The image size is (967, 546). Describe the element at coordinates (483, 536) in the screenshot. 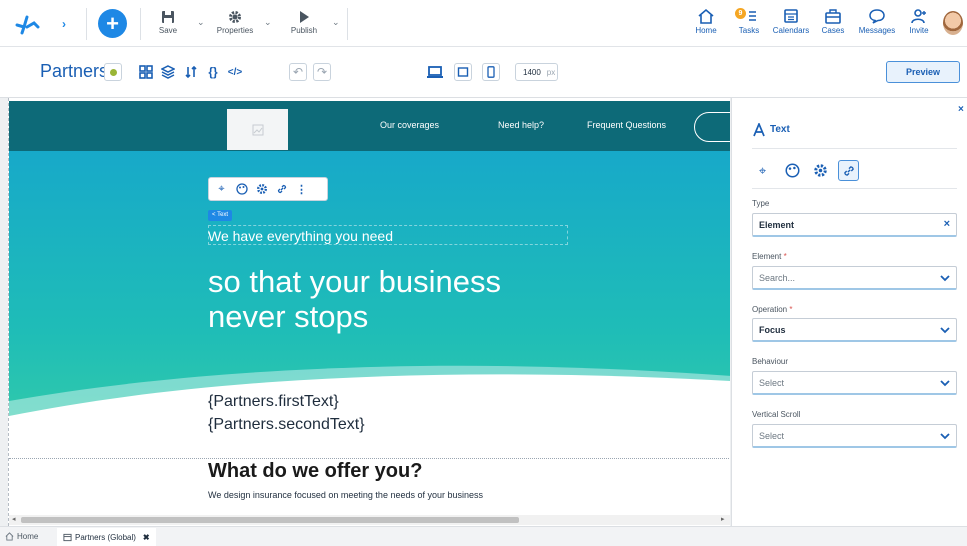

I see `bottom-tabs-bar: Home Partners (Global) ✖` at that location.